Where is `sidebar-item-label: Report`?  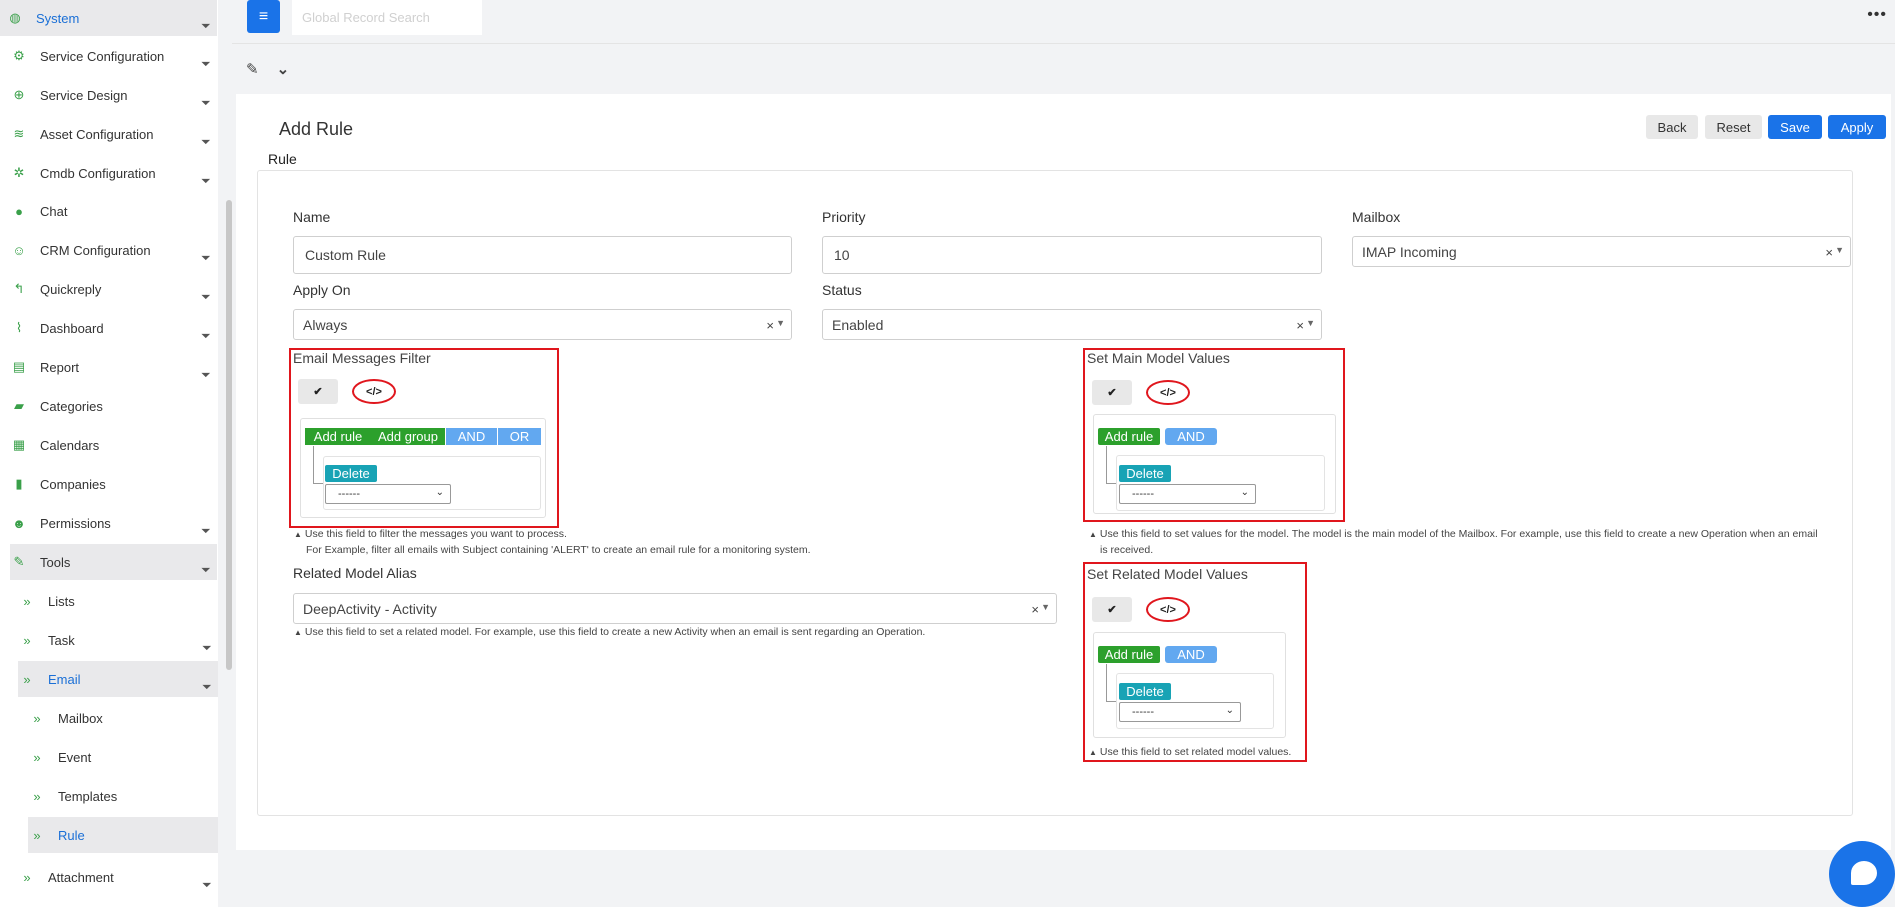 sidebar-item-label: Report is located at coordinates (60, 367).